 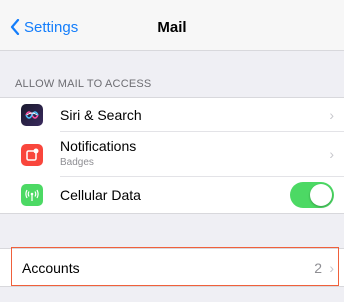 What do you see at coordinates (172, 115) in the screenshot?
I see `siri-search-row: Siri & Search ›` at bounding box center [172, 115].